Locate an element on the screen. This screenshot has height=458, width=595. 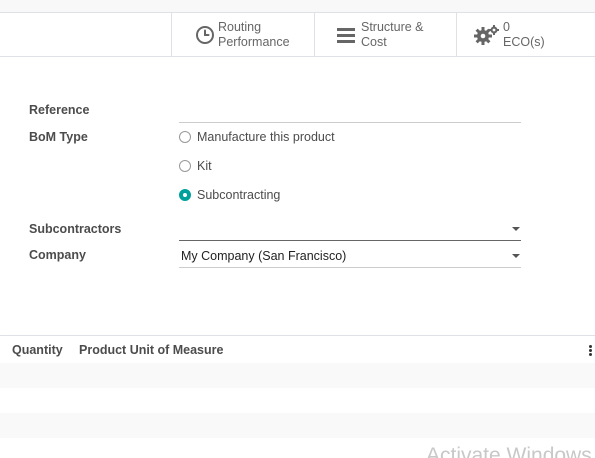
radio-label: Subcontracting is located at coordinates (239, 195).